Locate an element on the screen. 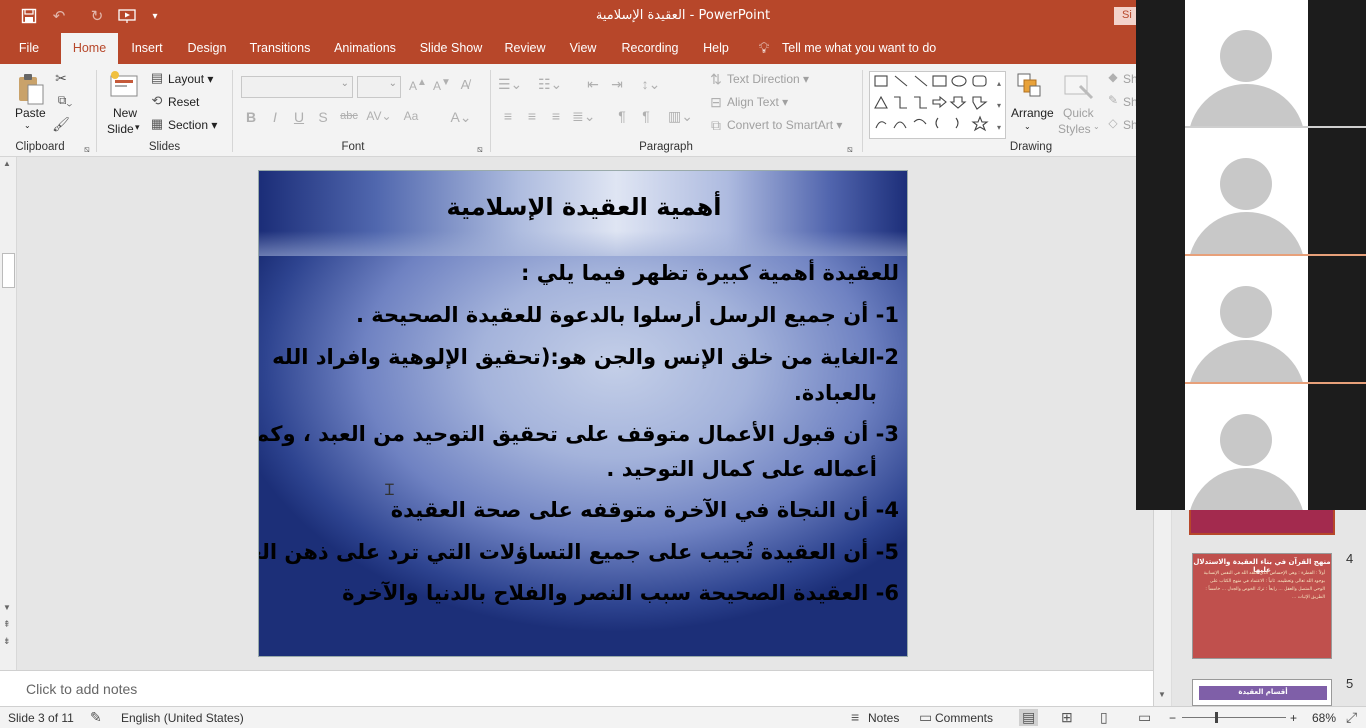 This screenshot has width=1366, height=728. layout-icon: ▤ is located at coordinates (157, 78).